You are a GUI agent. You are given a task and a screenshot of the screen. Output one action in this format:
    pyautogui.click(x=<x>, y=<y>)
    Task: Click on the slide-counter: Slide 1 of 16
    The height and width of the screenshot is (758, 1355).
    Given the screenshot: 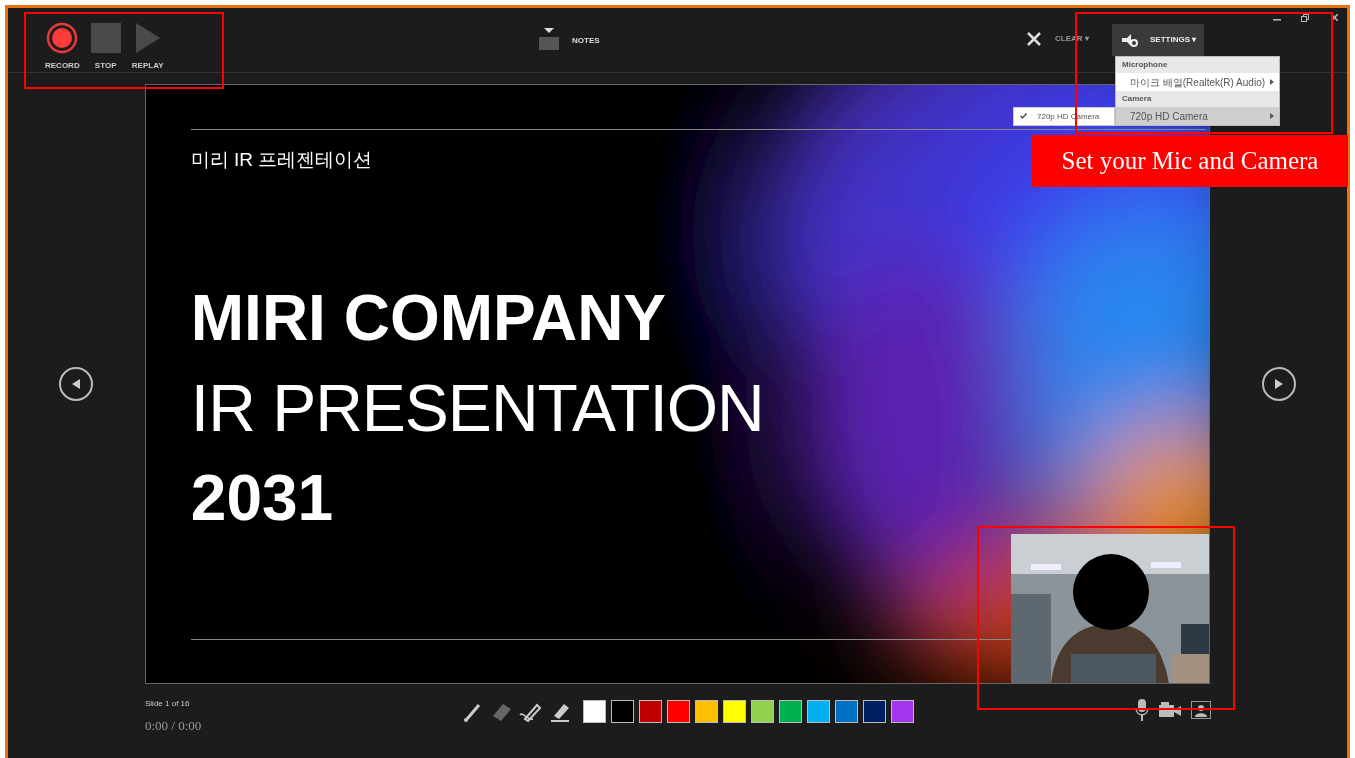 What is the action you would take?
    pyautogui.click(x=167, y=704)
    